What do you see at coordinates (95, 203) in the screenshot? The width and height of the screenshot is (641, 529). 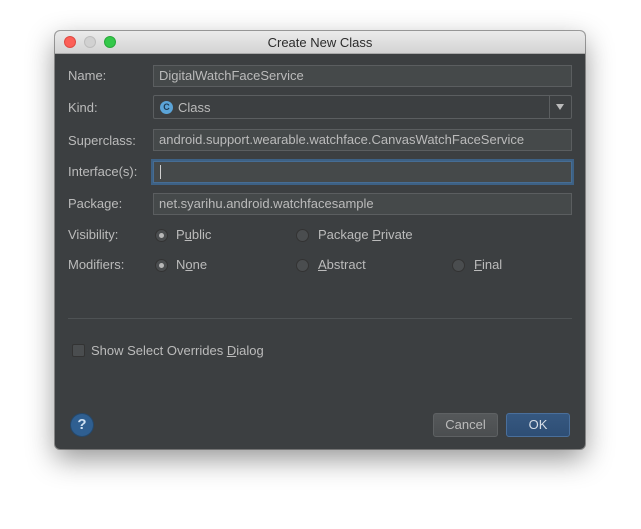 I see `package-label: Package:` at bounding box center [95, 203].